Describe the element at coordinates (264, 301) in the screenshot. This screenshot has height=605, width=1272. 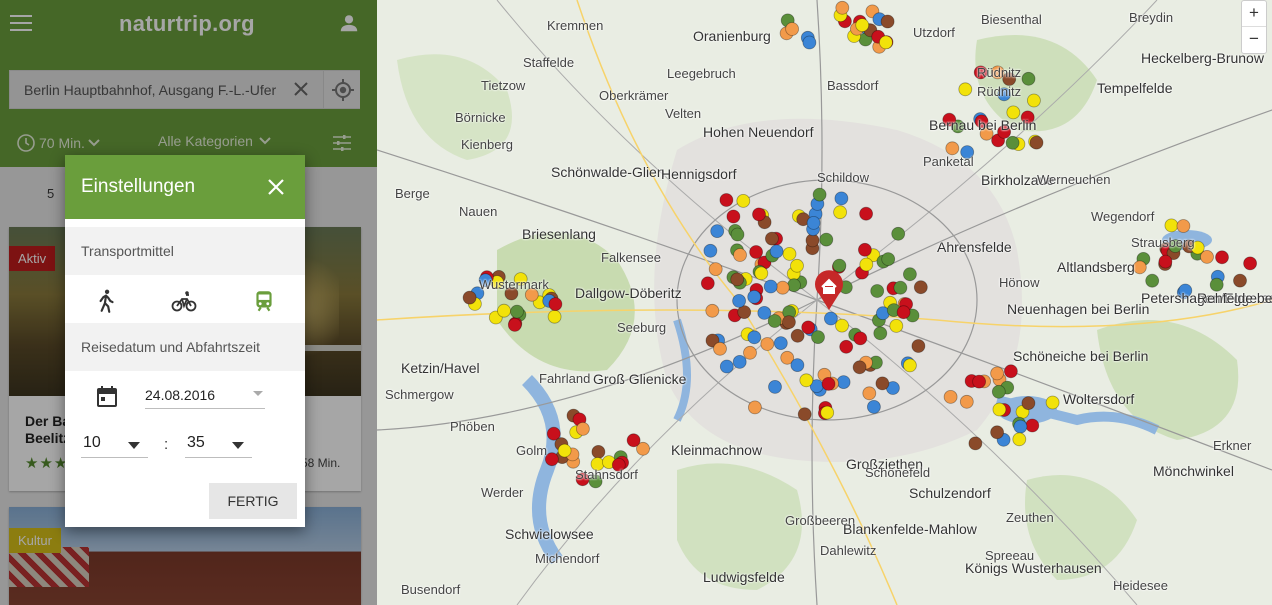
I see `train-icon` at that location.